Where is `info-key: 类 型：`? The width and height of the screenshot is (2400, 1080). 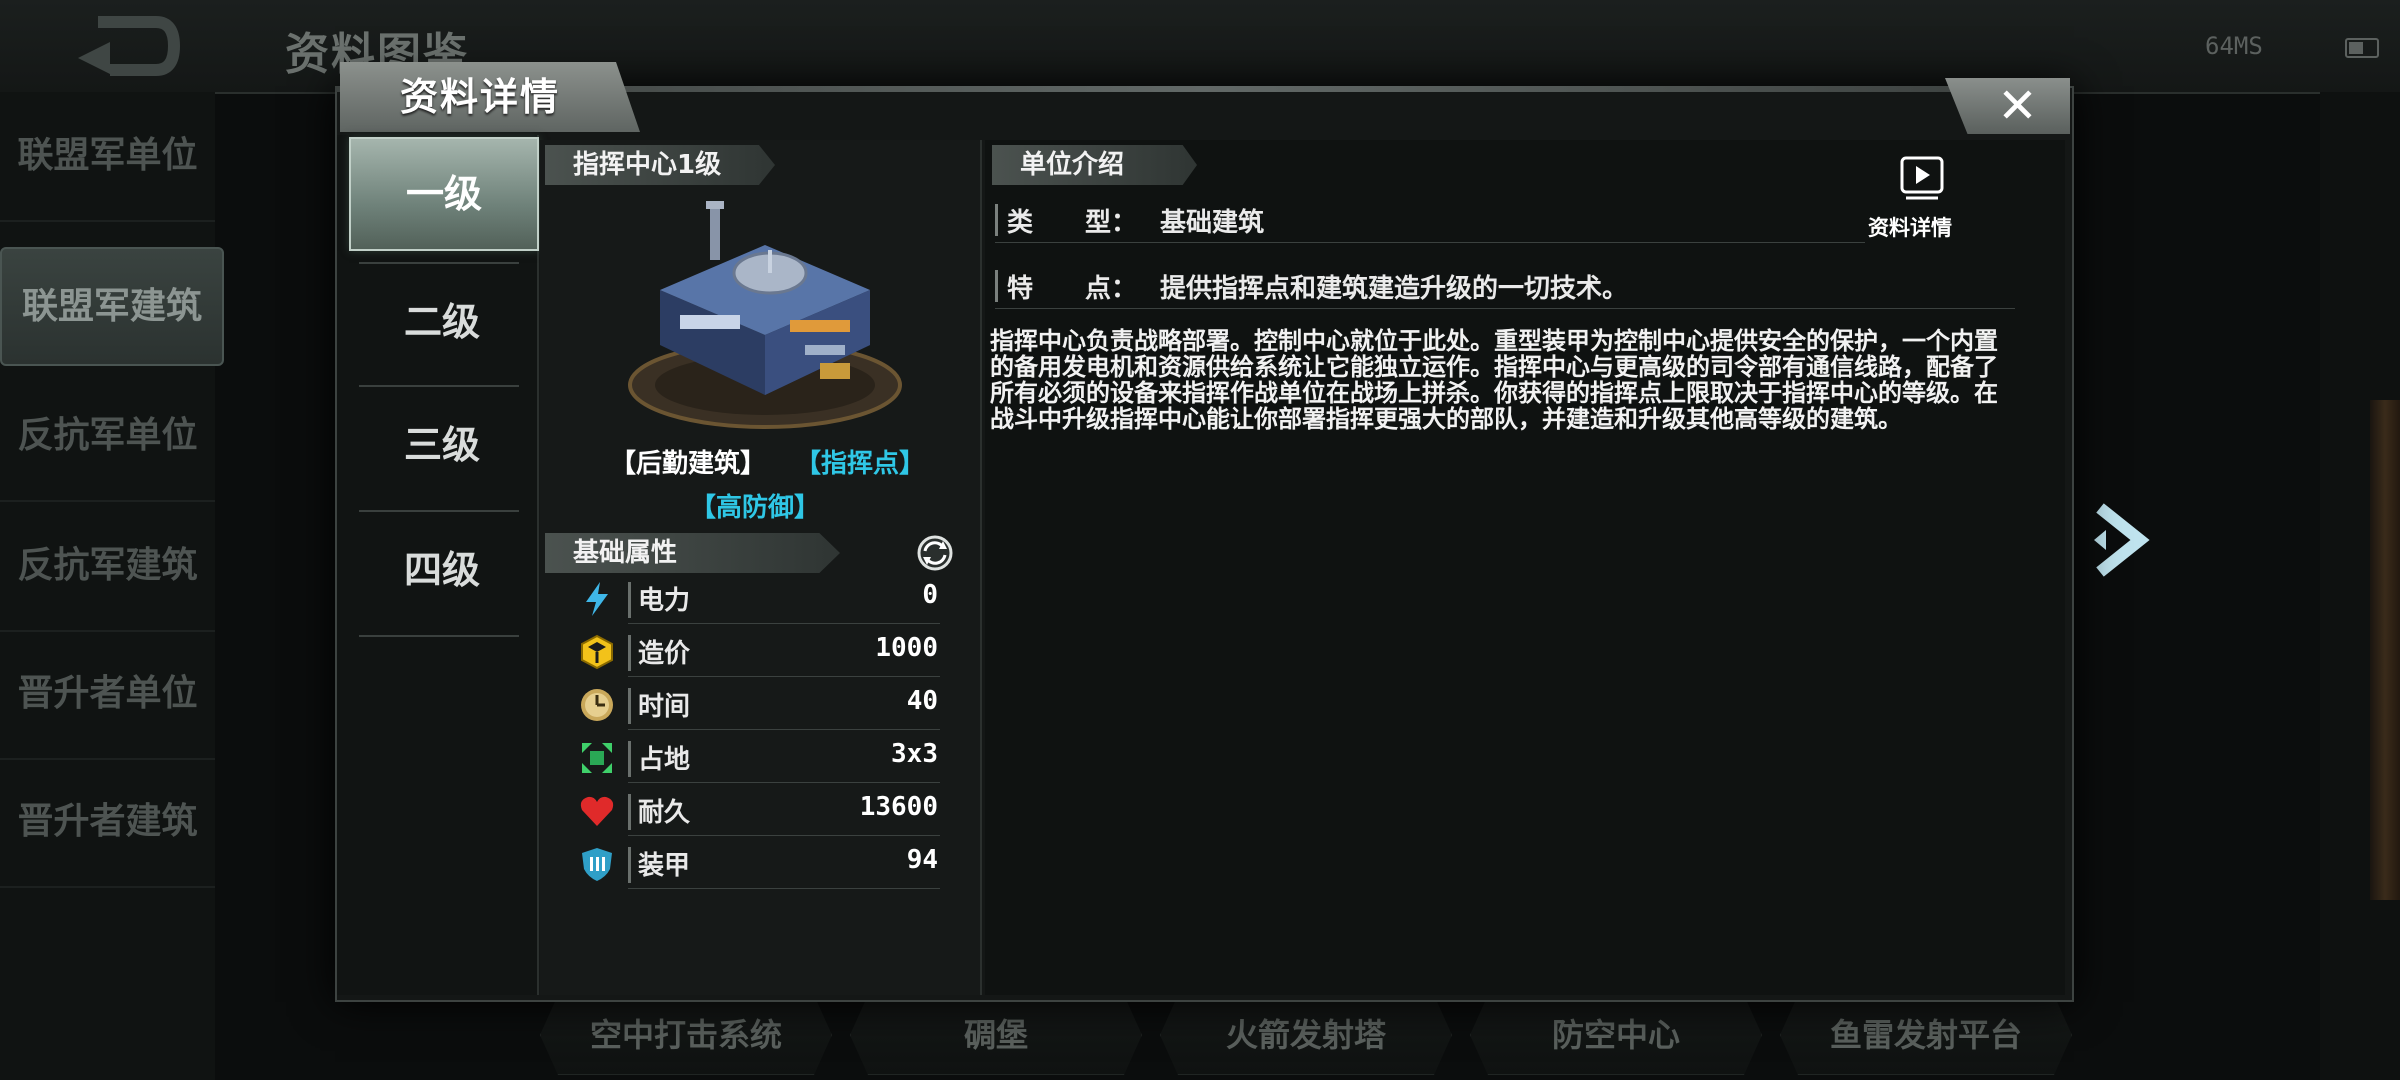 info-key: 类 型： is located at coordinates (1072, 223).